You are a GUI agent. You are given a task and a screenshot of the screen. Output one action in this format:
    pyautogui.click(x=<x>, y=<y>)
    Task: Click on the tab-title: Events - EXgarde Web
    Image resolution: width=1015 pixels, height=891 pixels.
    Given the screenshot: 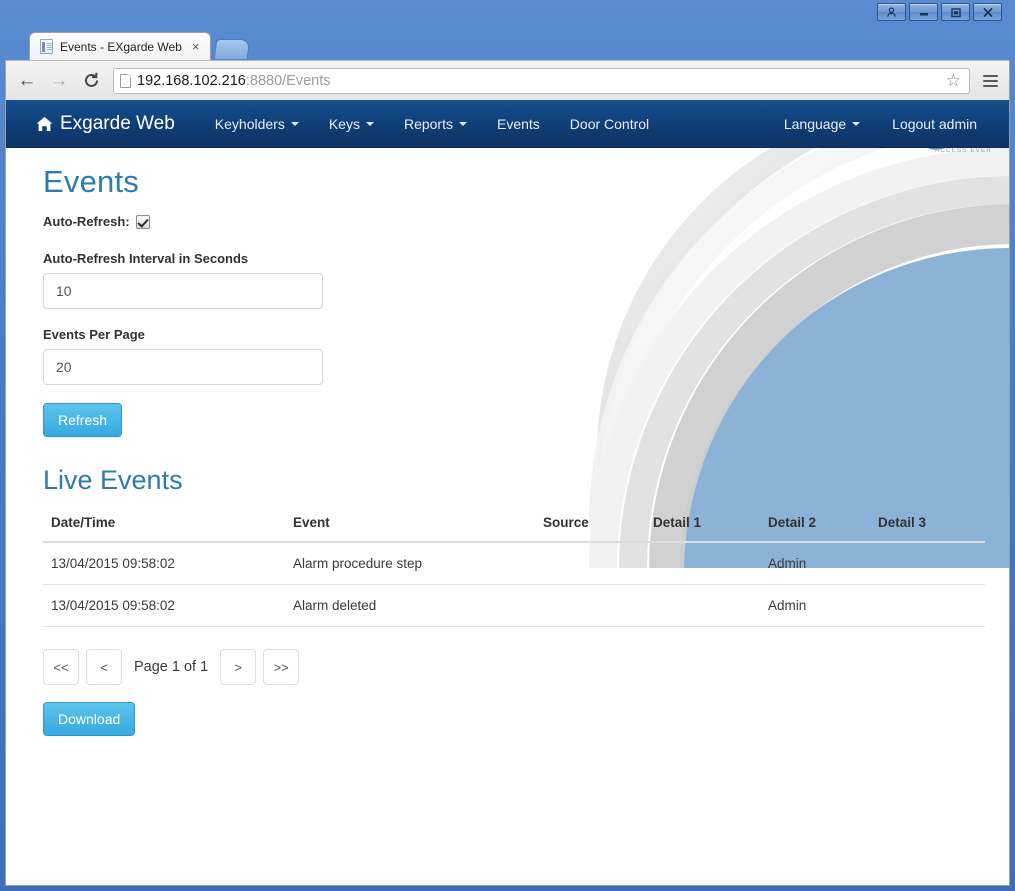 What is the action you would take?
    pyautogui.click(x=121, y=46)
    